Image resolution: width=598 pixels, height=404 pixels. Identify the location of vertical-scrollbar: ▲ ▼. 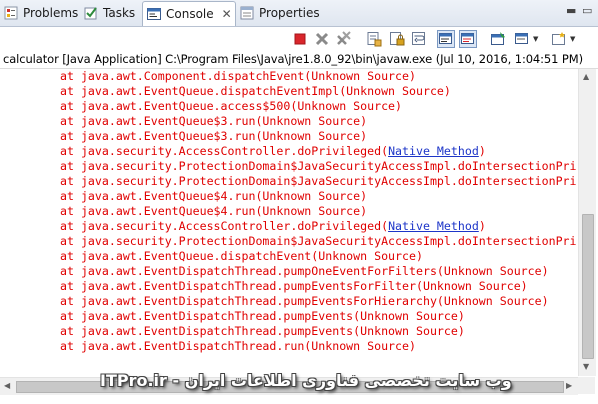
(587, 222).